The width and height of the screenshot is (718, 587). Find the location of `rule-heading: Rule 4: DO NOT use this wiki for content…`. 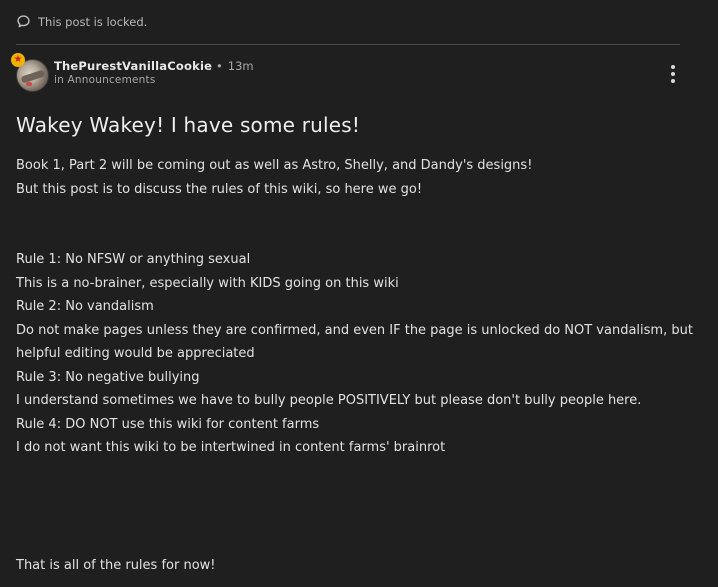

rule-heading: Rule 4: DO NOT use this wiki for content… is located at coordinates (168, 424).